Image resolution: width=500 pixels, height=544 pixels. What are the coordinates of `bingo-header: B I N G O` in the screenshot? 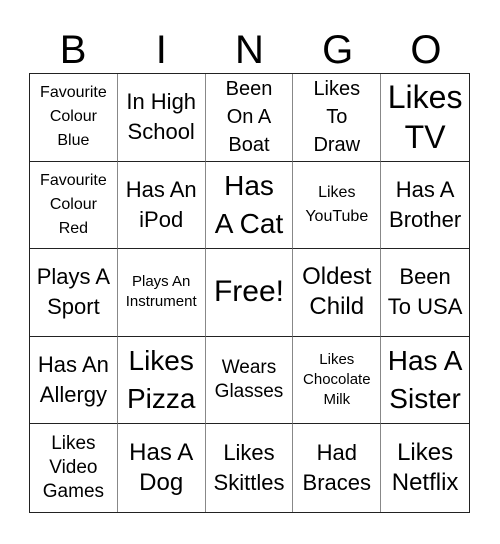 It's located at (249, 50).